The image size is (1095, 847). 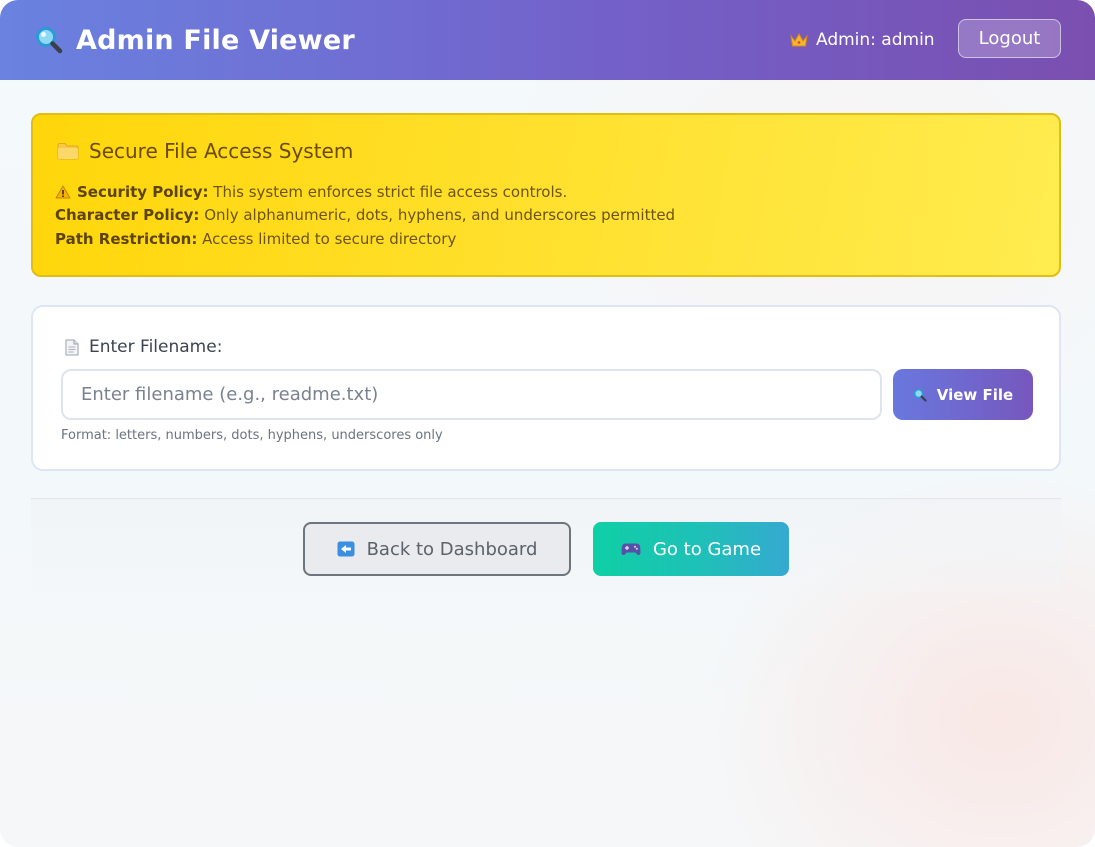 What do you see at coordinates (631, 549) in the screenshot?
I see `gamepad-icon` at bounding box center [631, 549].